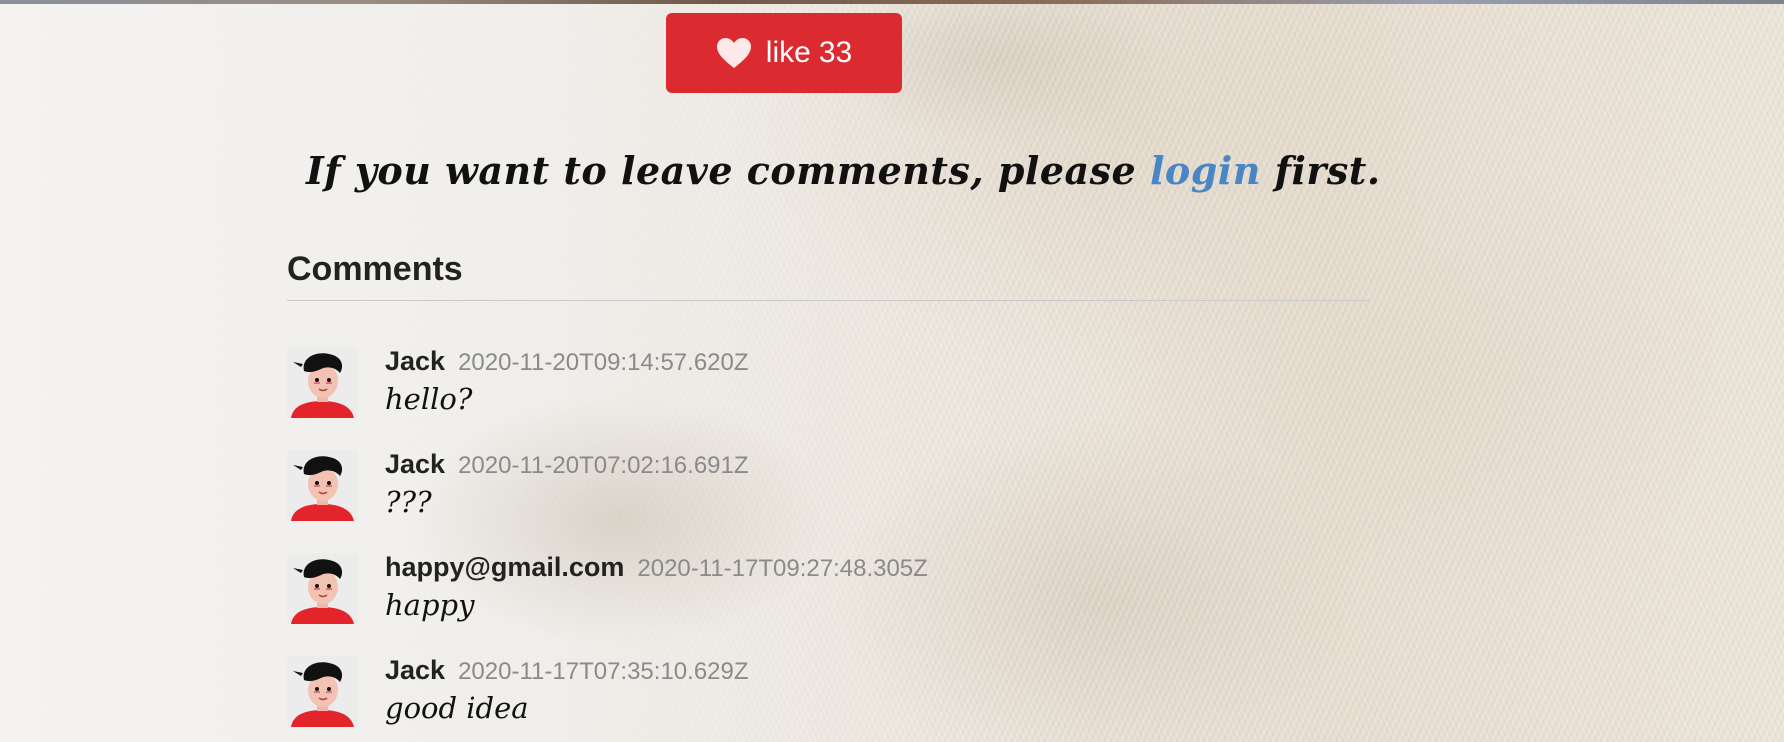  What do you see at coordinates (892, 2) in the screenshot?
I see `header-image-edge` at bounding box center [892, 2].